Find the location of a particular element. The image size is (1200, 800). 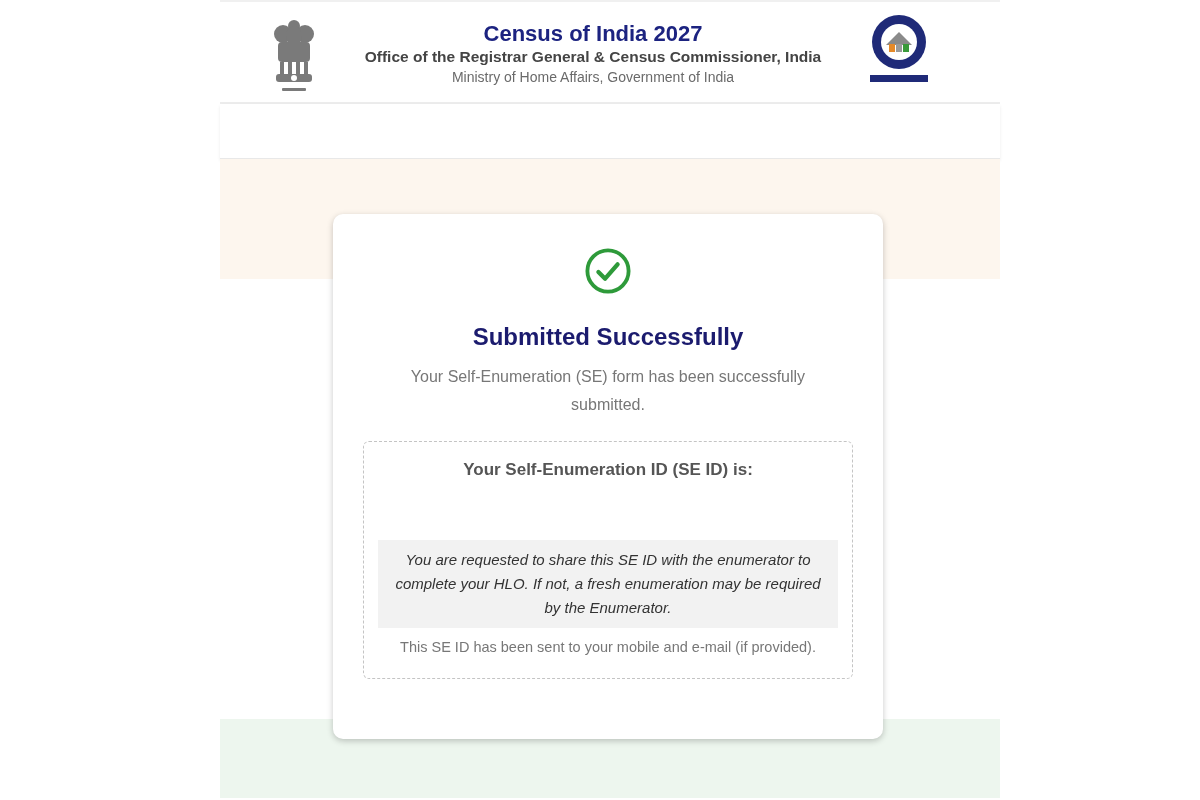

ministry-name: Ministry of Home Affairs, Government of India is located at coordinates (593, 77).